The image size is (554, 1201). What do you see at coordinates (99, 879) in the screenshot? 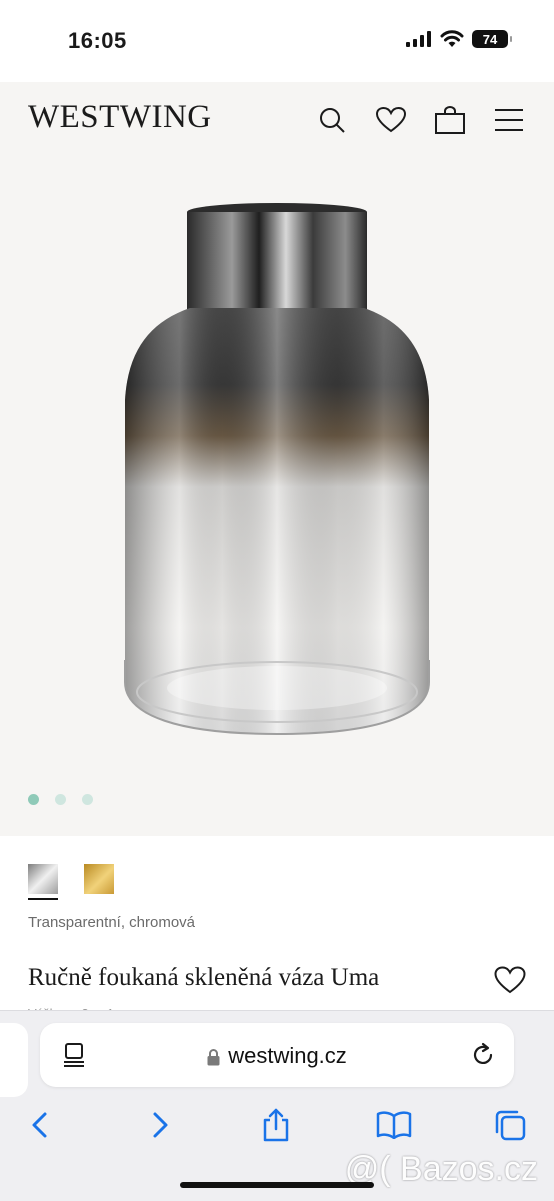
I see `swatch-gold` at bounding box center [99, 879].